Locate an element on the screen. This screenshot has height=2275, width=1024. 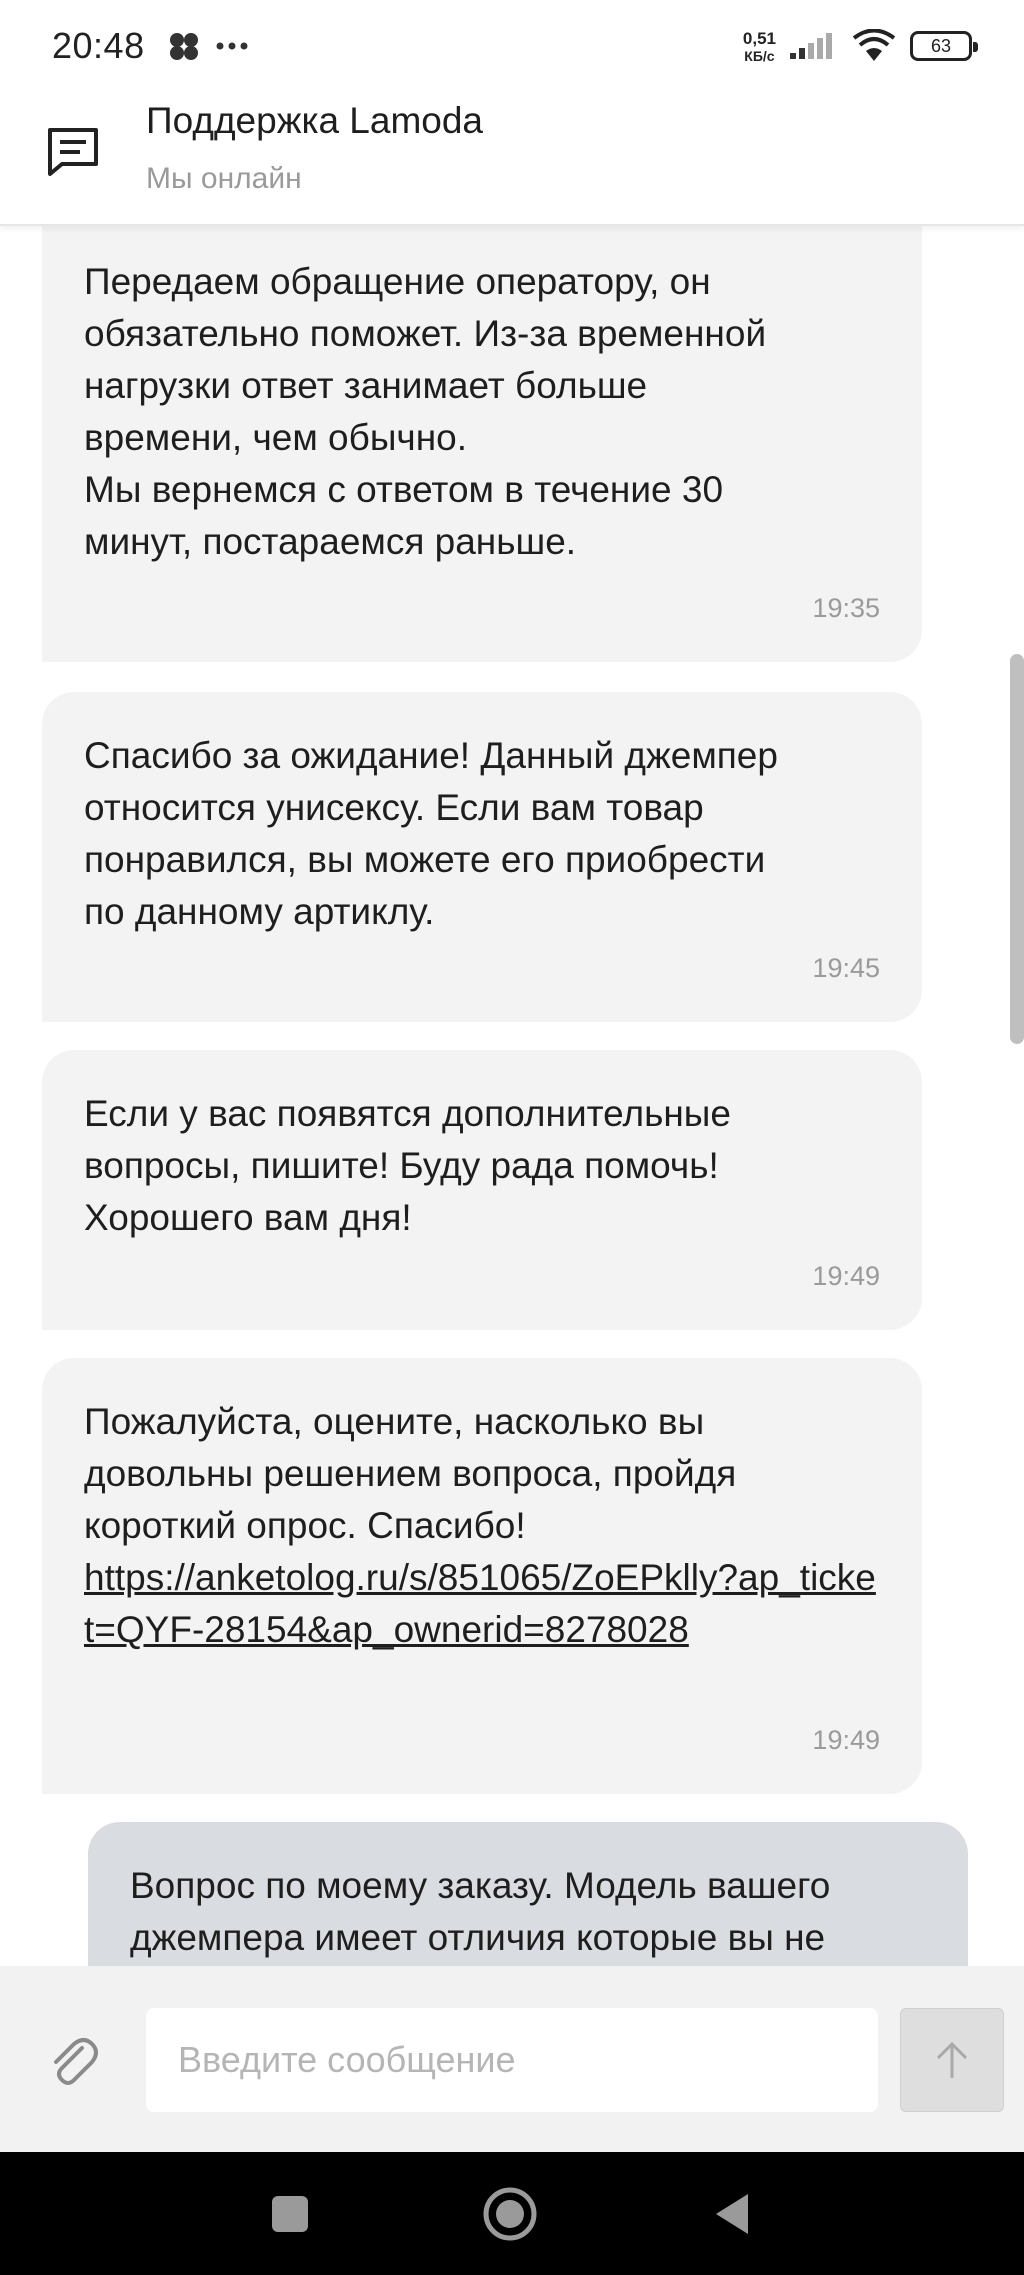
paperclip-icon is located at coordinates (72, 2060).